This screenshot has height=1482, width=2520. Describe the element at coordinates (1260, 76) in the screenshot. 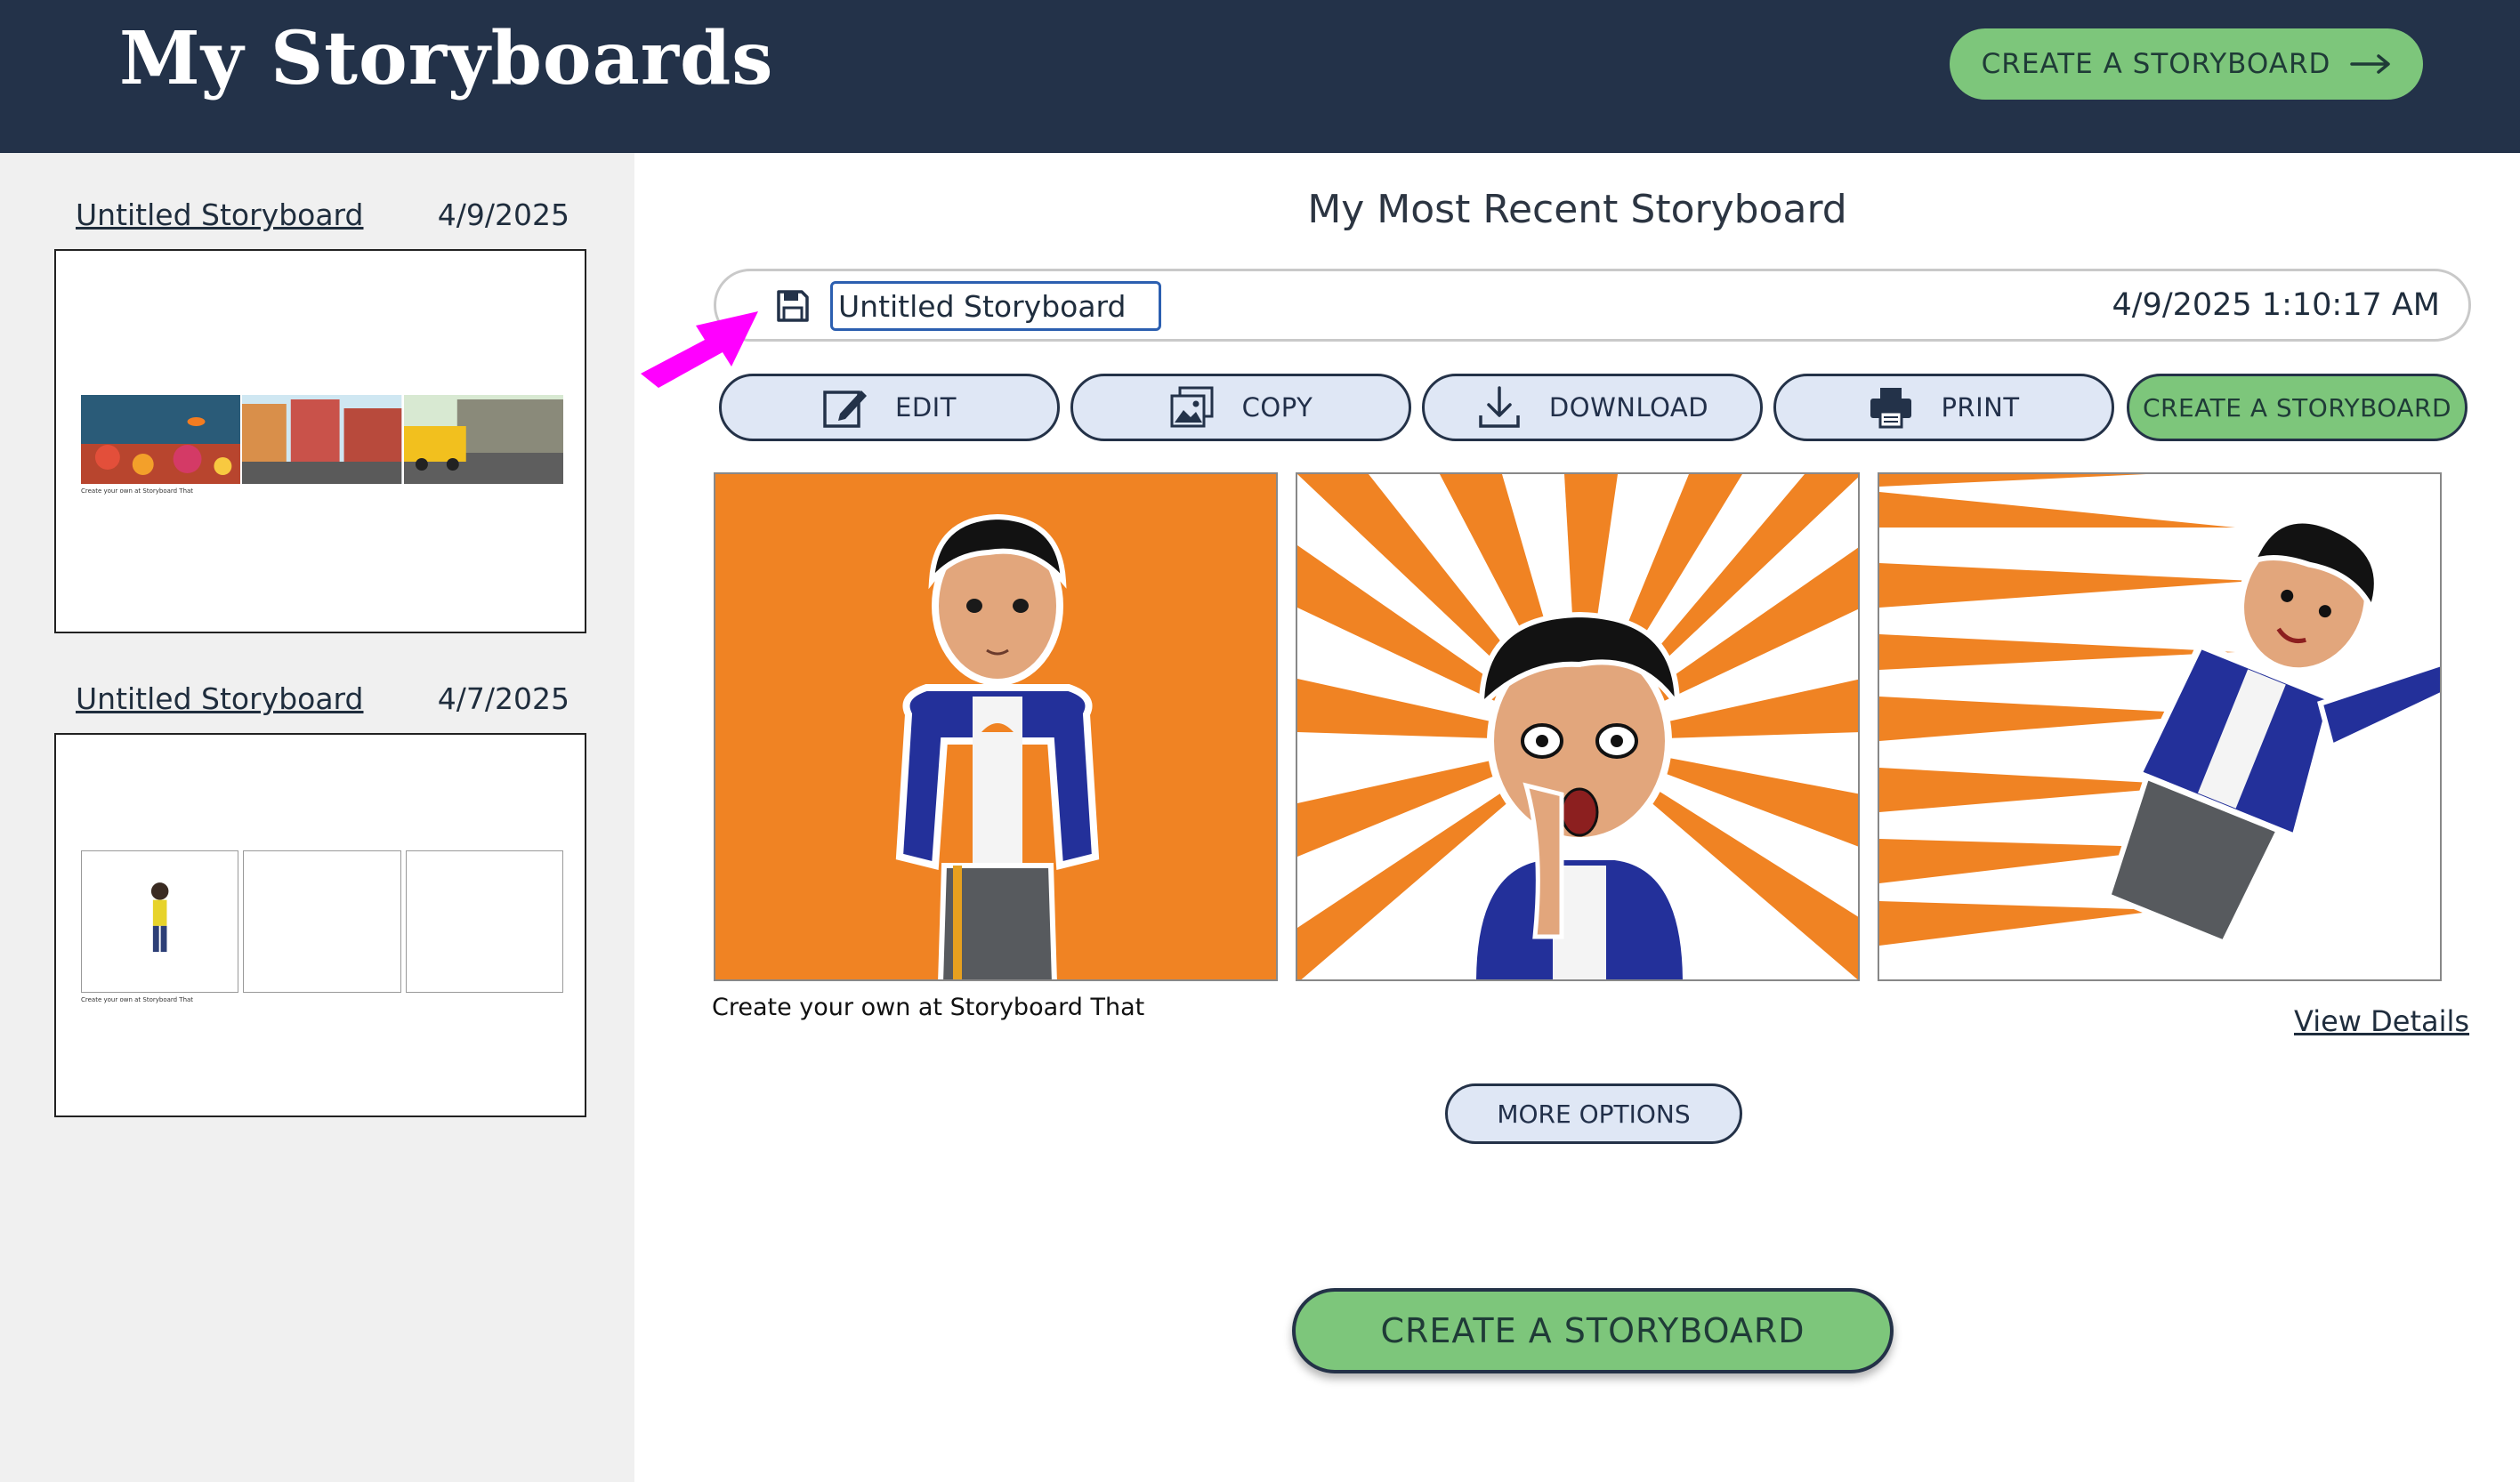

I see `top-header: My Storyboards CREATE A STORYBOARD` at that location.